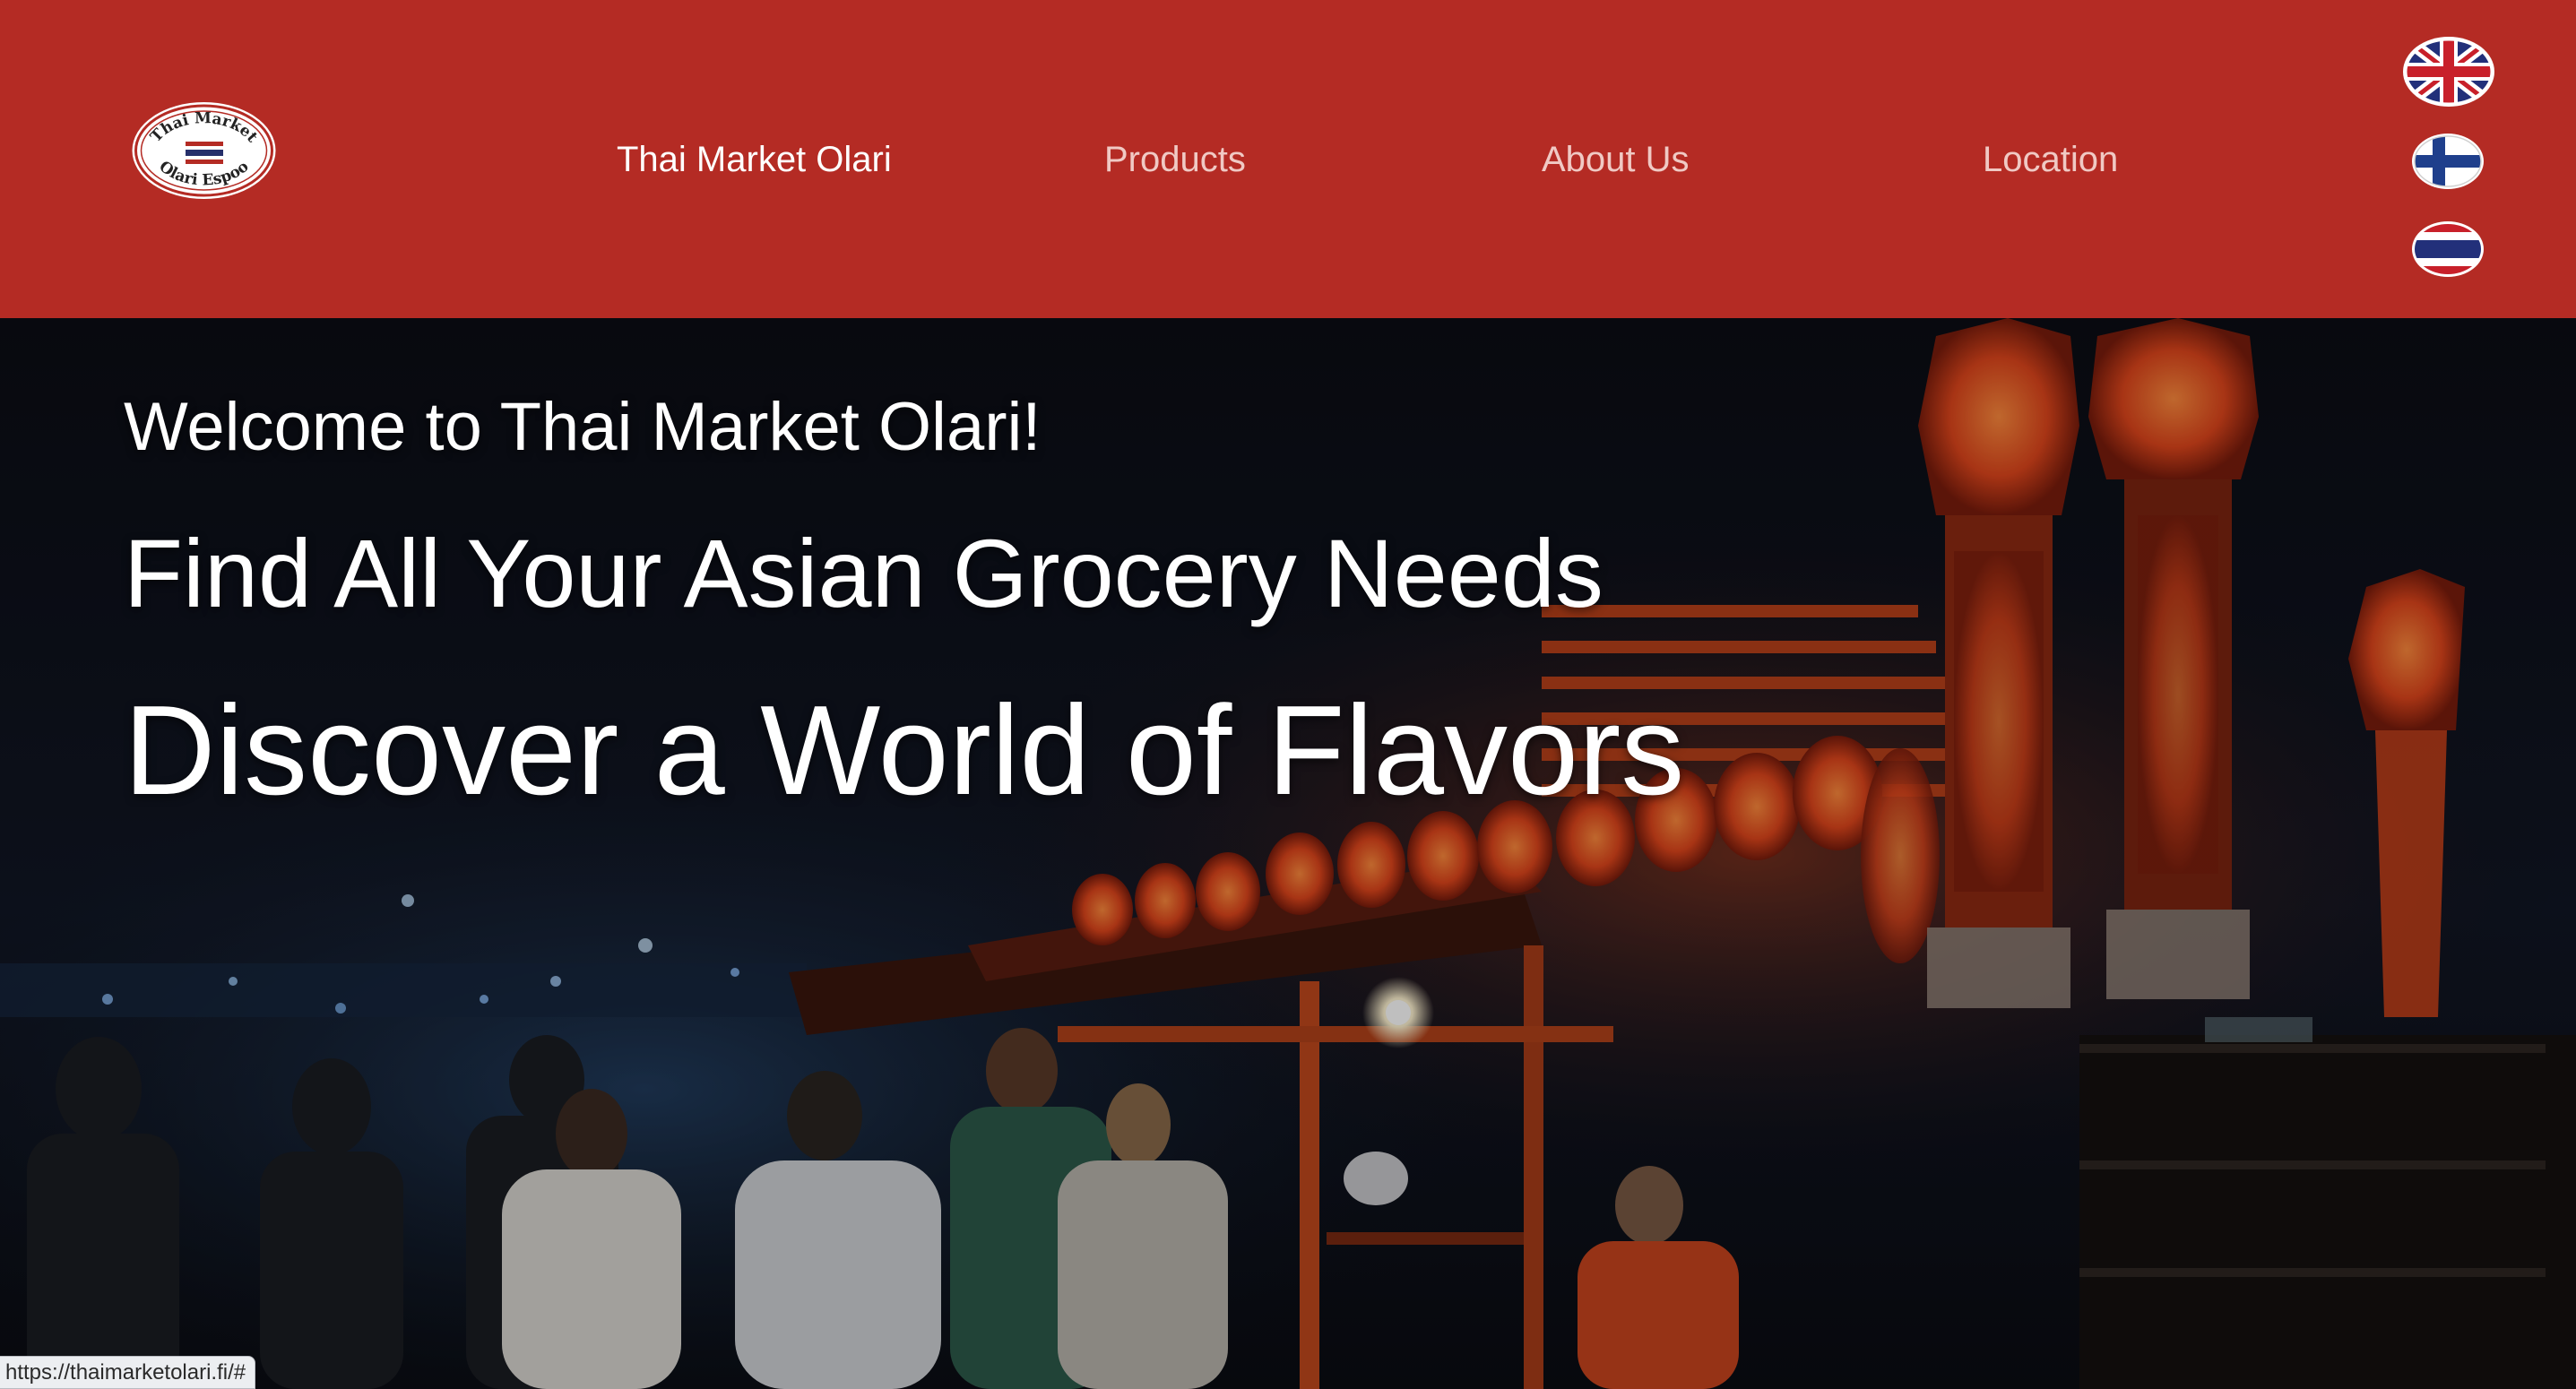  I want to click on site-logo: Thai Market Olari Espoo, so click(204, 151).